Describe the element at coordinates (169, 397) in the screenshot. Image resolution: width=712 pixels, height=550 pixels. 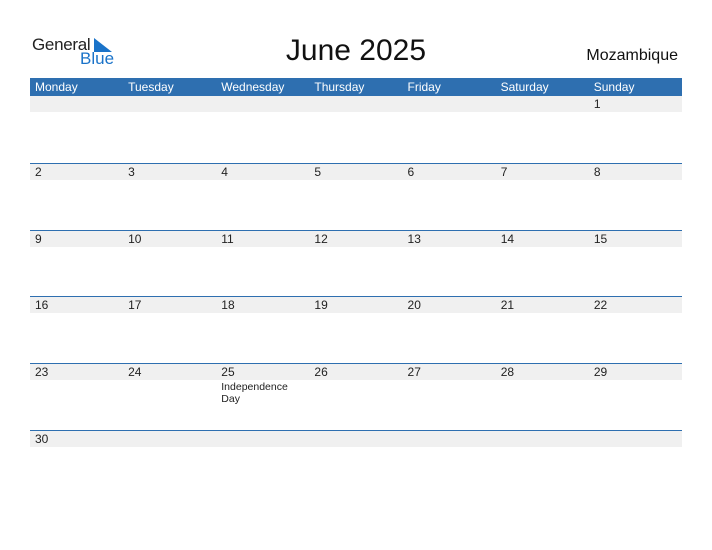
I see `day-cell: 24` at that location.